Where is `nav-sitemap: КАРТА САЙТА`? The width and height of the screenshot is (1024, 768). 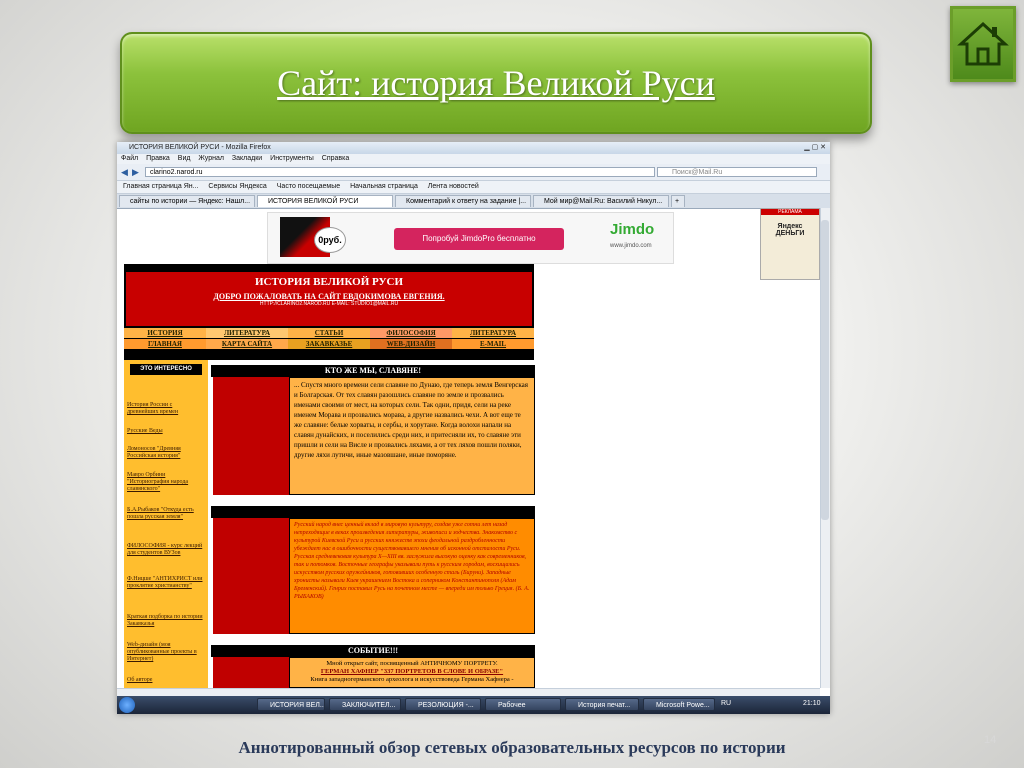
nav-sitemap: КАРТА САЙТА is located at coordinates (247, 344).